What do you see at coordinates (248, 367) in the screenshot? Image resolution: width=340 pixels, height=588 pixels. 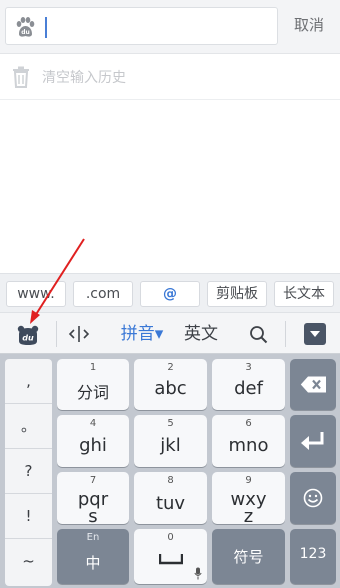 I see `key-number: 3` at bounding box center [248, 367].